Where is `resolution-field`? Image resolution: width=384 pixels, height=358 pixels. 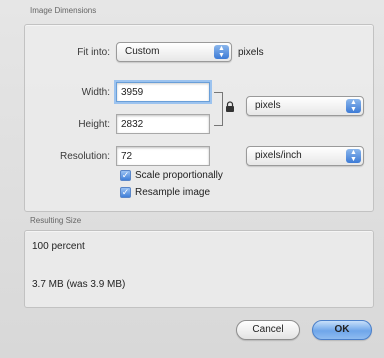
resolution-field is located at coordinates (163, 156).